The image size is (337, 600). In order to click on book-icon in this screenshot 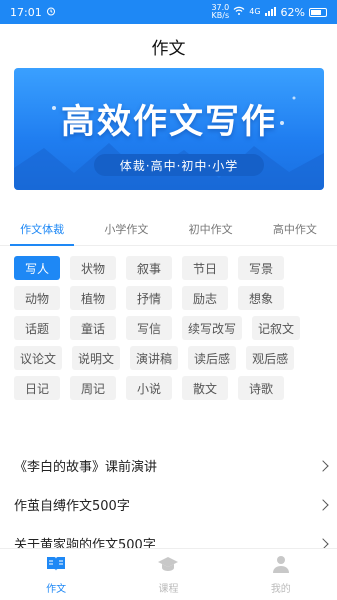, I will do `click(56, 565)`.